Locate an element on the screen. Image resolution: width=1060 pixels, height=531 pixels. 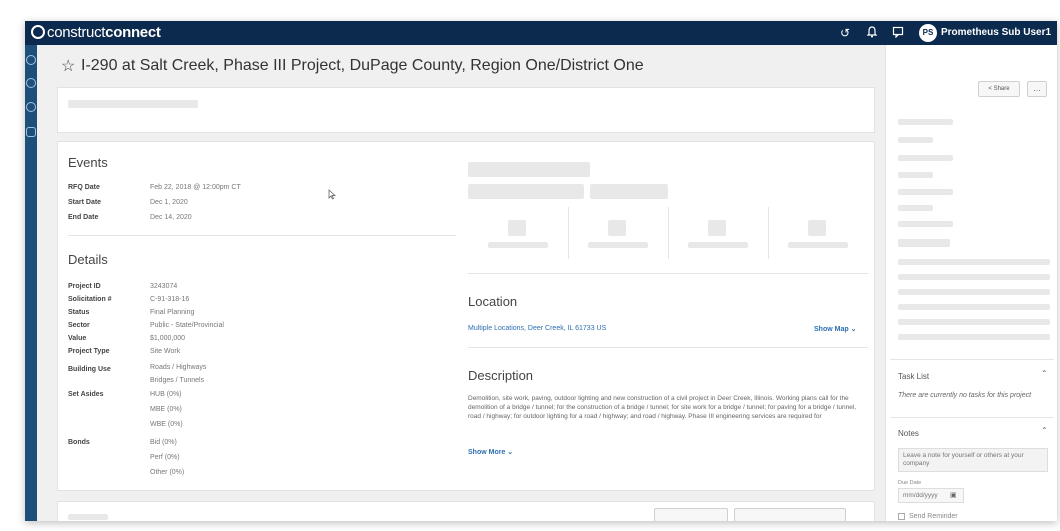
summary-card-loading is located at coordinates (466, 110).